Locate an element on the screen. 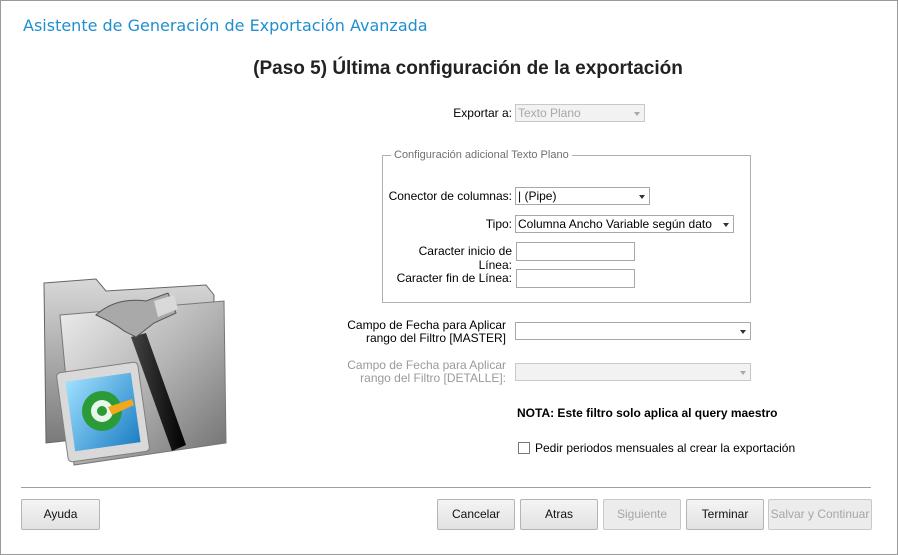 The image size is (898, 555). finish-button: Terminar is located at coordinates (725, 514).